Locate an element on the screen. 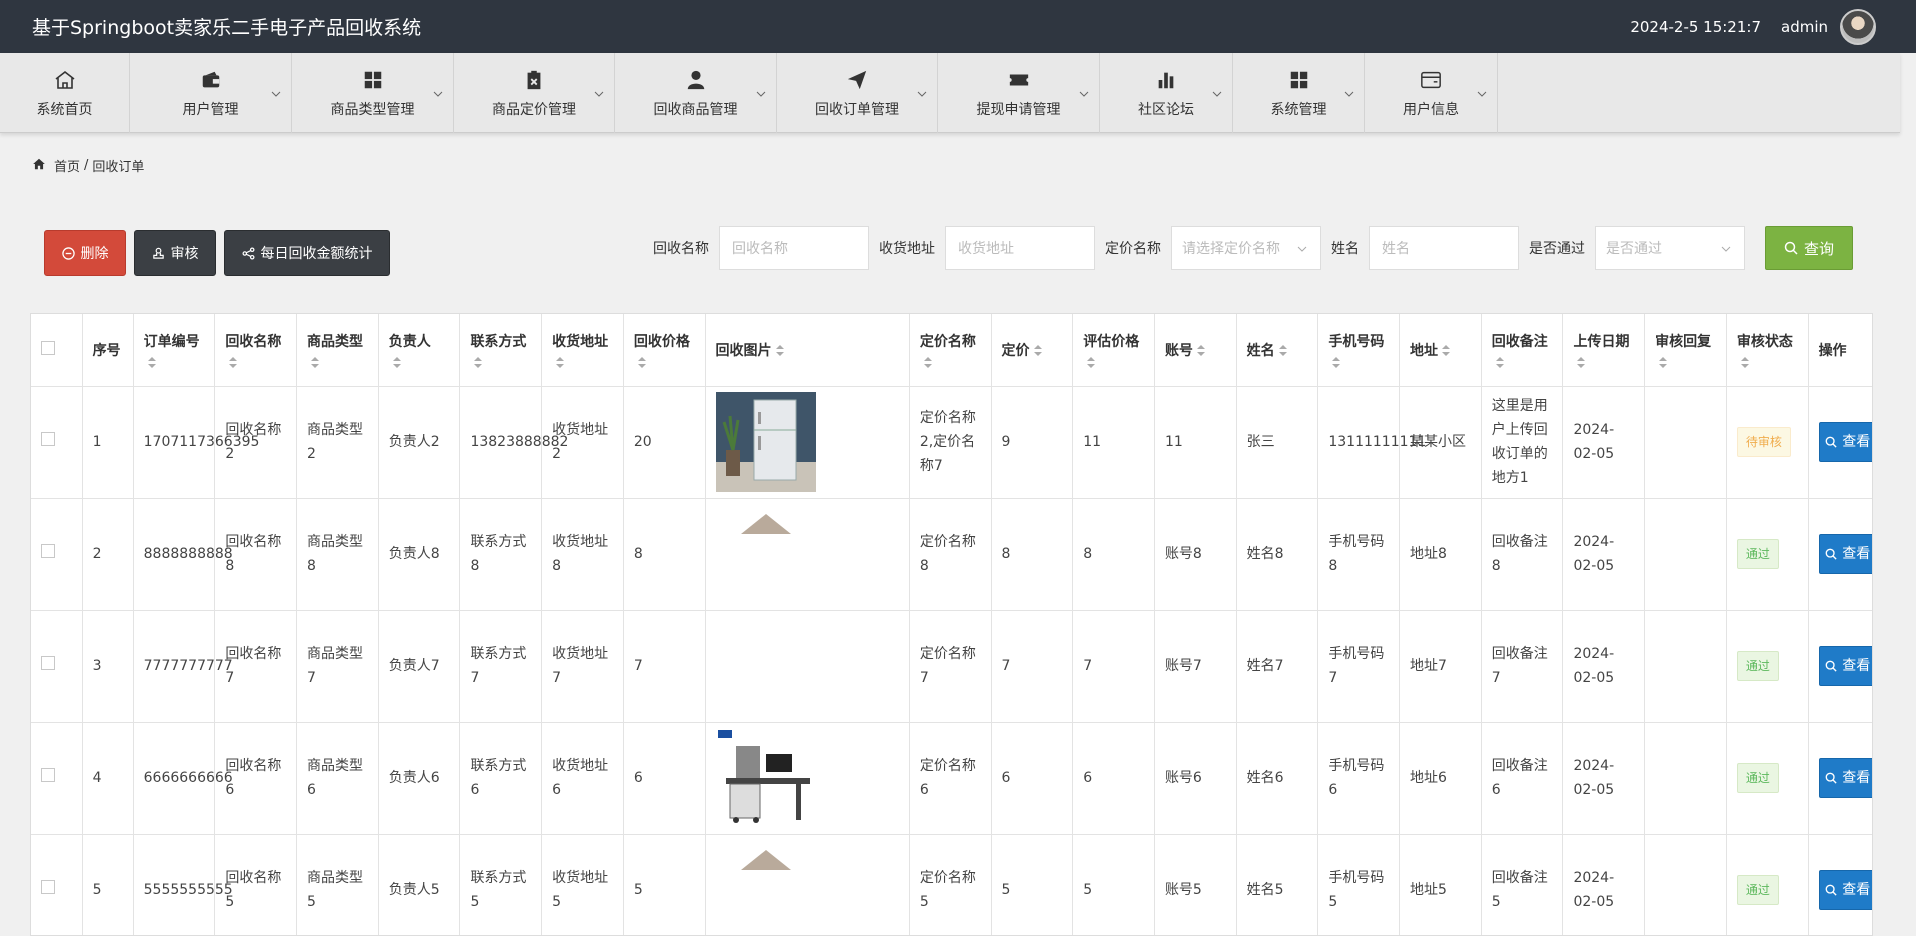 This screenshot has height=936, width=1916. delete-button: 删除 is located at coordinates (85, 253).